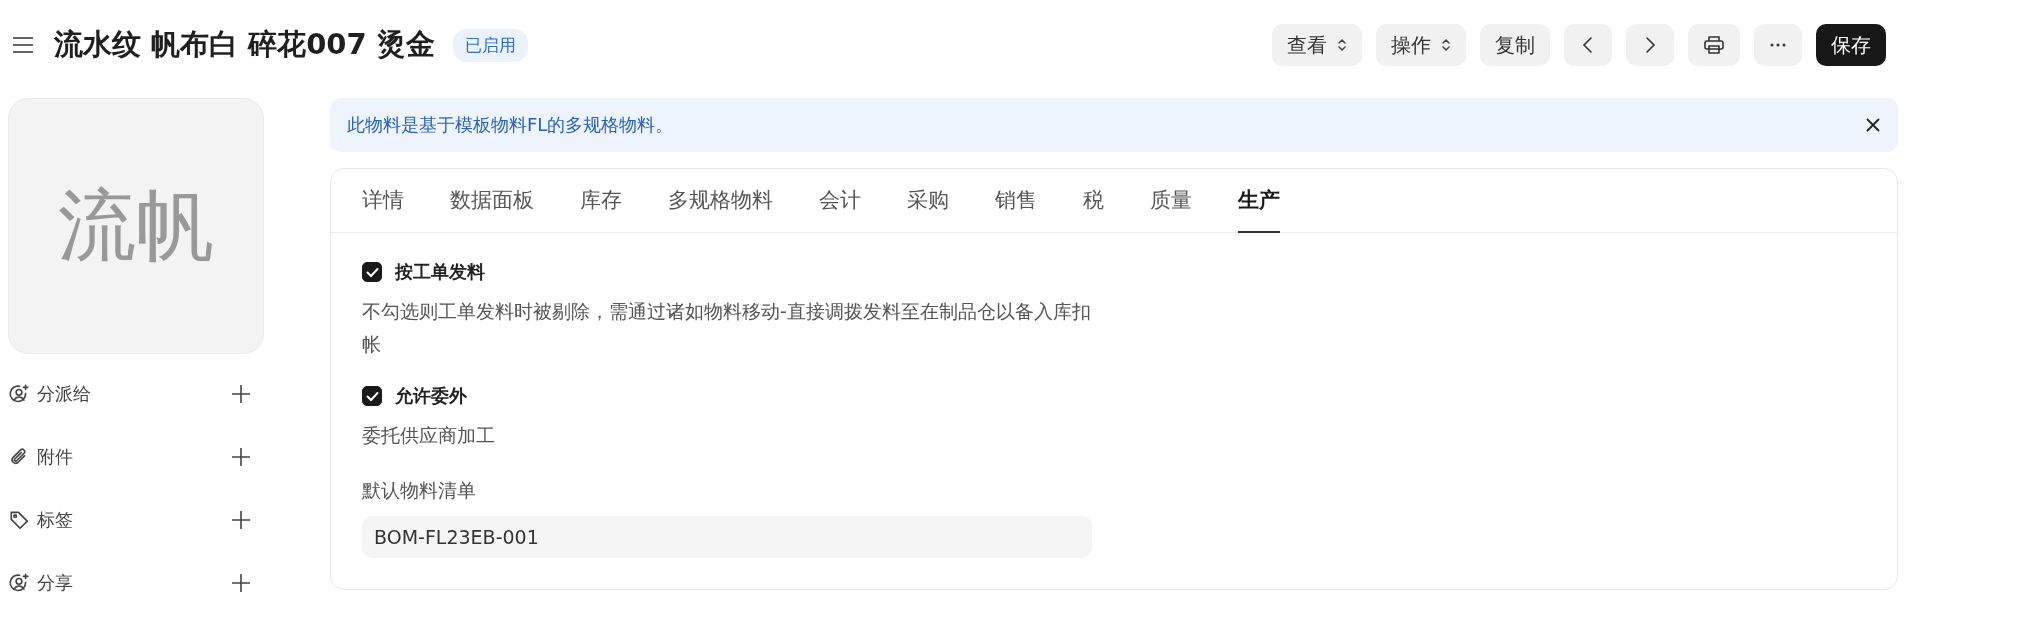  I want to click on tab: 库存, so click(601, 201).